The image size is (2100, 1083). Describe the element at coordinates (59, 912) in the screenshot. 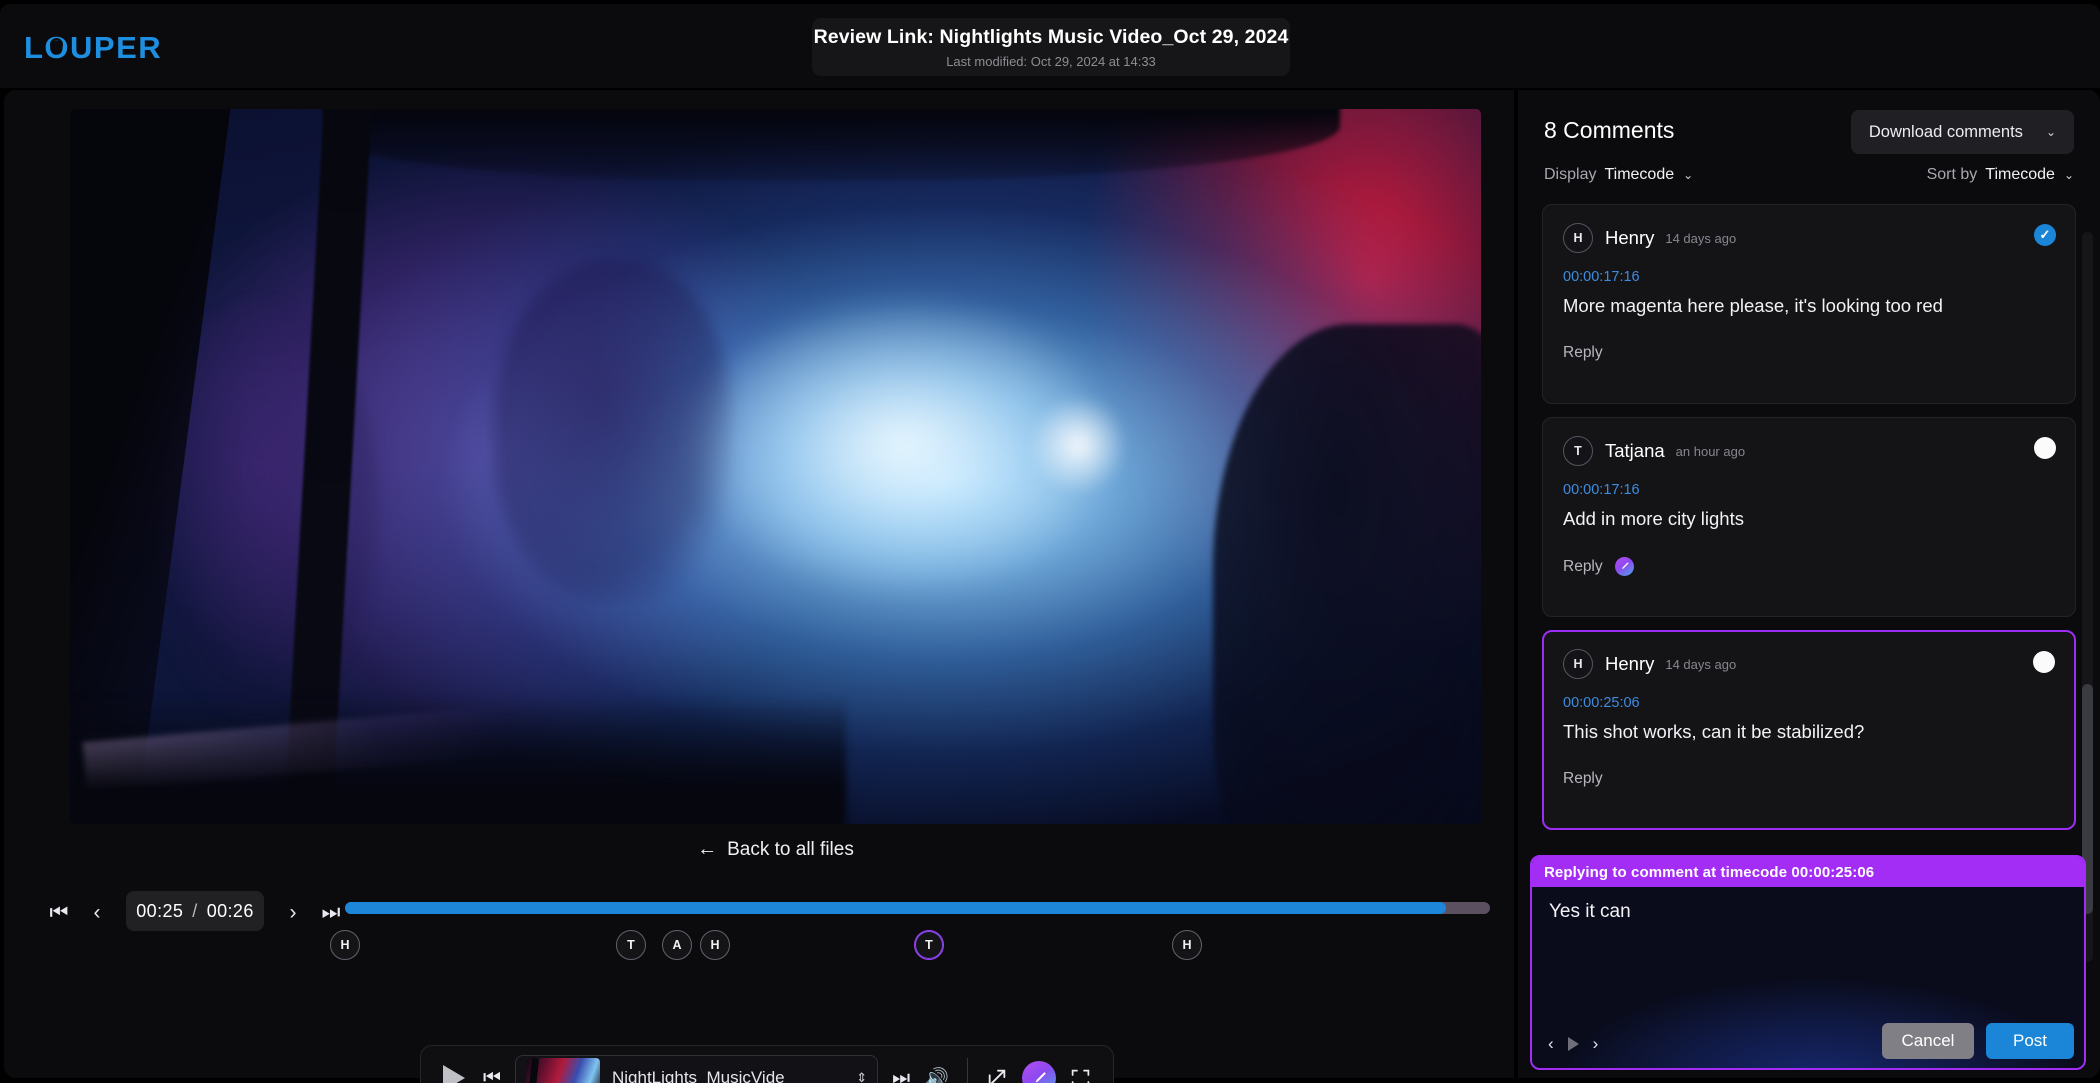

I see `skip-to-start-icon: ⏮` at that location.